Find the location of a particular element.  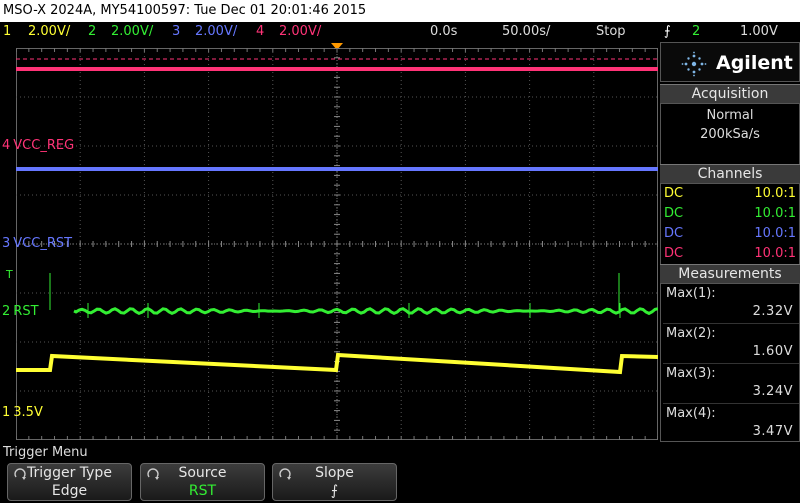

ch4-ground-marker: 4 VCC_REG is located at coordinates (38, 146).